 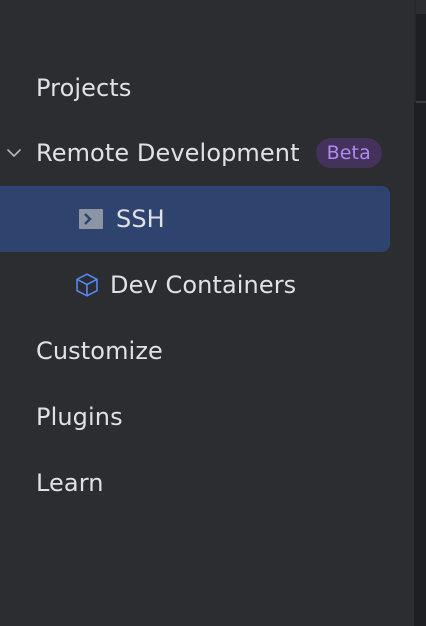 I want to click on panel-separator, so click(x=421, y=102).